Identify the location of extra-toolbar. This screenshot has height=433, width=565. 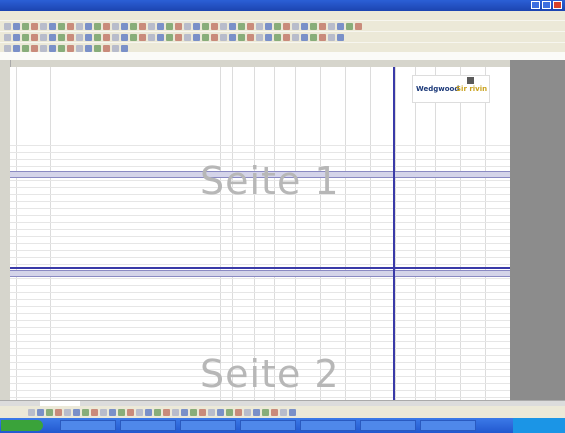
(282, 47).